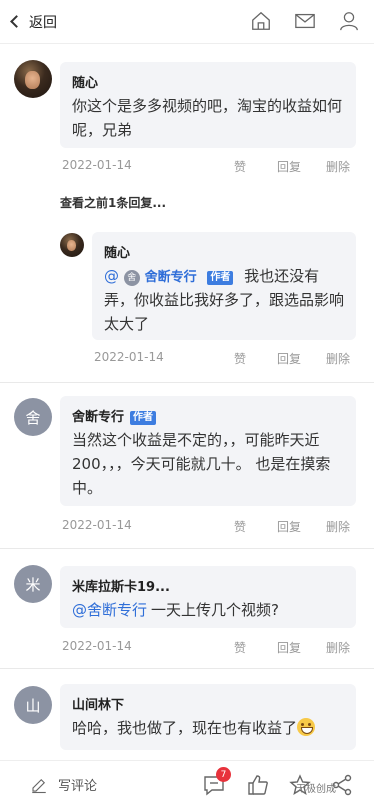 The width and height of the screenshot is (374, 808). I want to click on home-icon, so click(261, 23).